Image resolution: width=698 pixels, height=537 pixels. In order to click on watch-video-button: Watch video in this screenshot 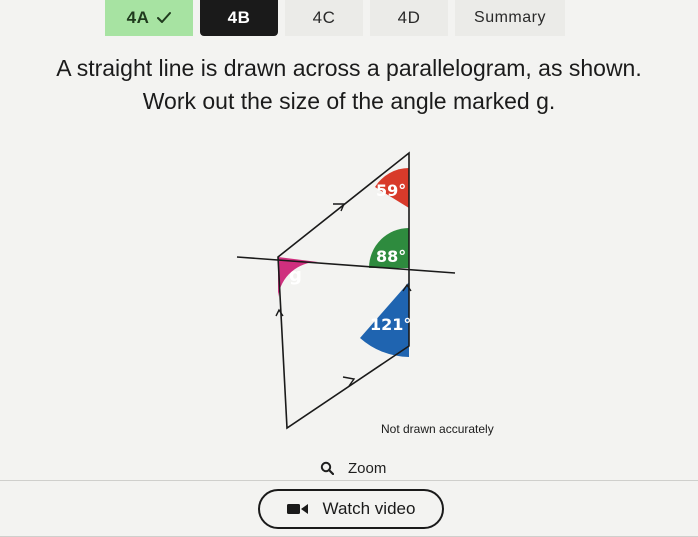, I will do `click(351, 509)`.